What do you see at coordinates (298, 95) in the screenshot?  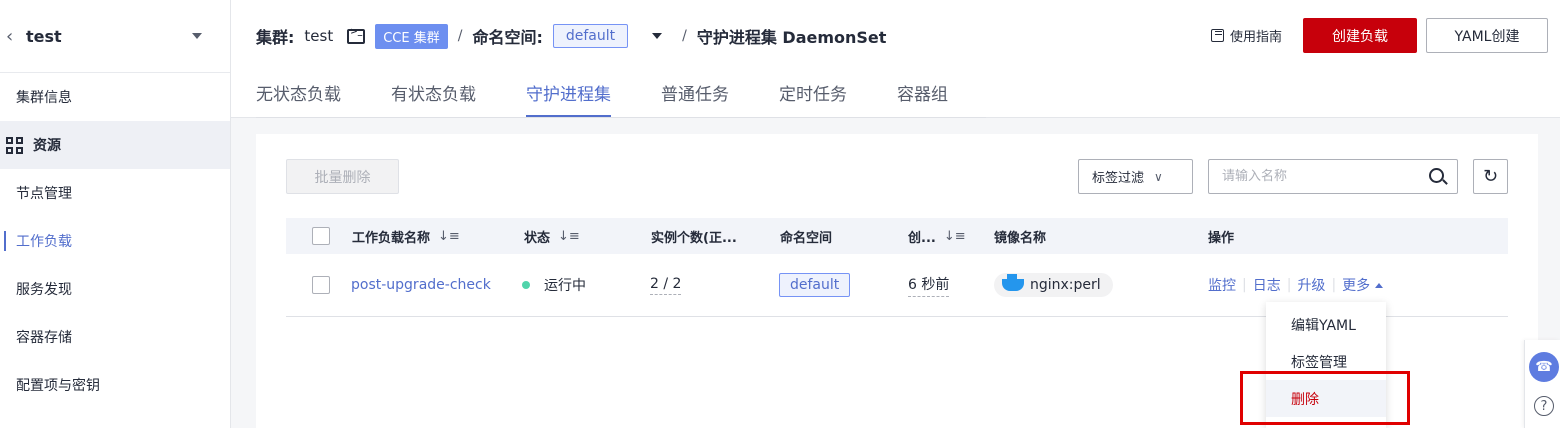 I see `tab-deployments: 无状态负载` at bounding box center [298, 95].